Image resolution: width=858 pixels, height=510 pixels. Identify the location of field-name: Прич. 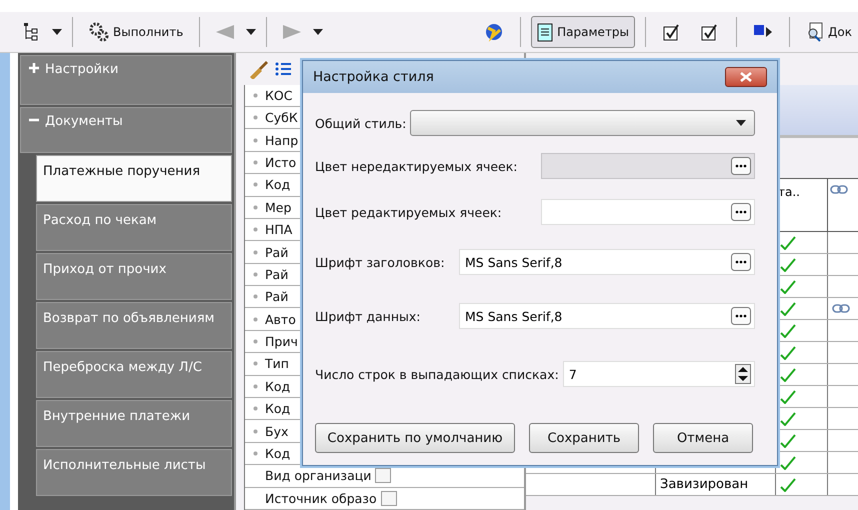
(281, 342).